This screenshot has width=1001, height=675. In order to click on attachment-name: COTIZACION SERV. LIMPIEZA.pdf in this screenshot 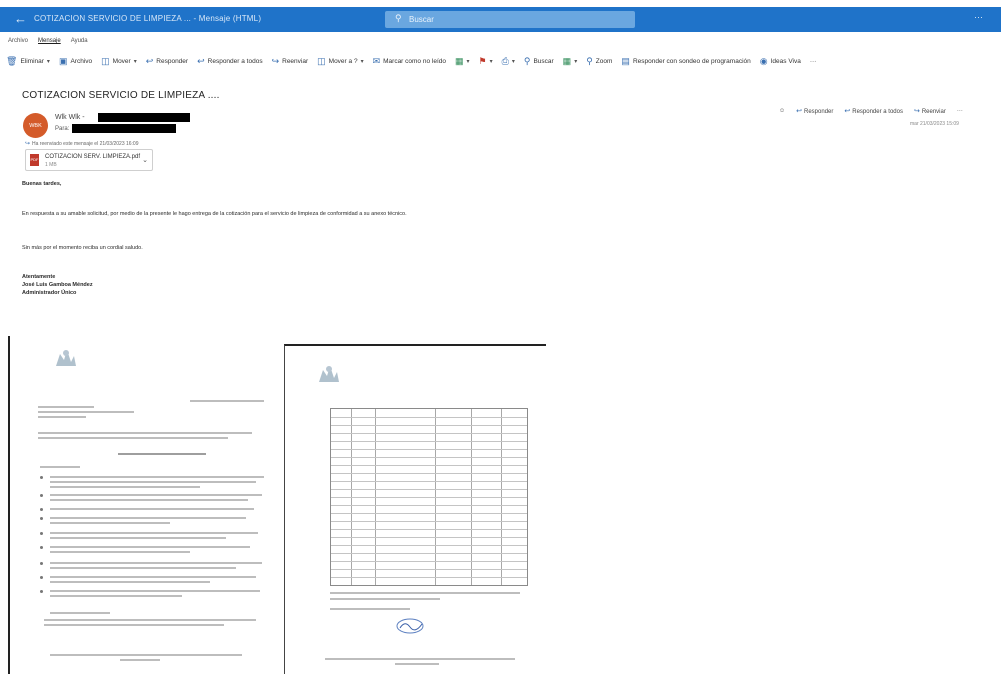, I will do `click(93, 157)`.